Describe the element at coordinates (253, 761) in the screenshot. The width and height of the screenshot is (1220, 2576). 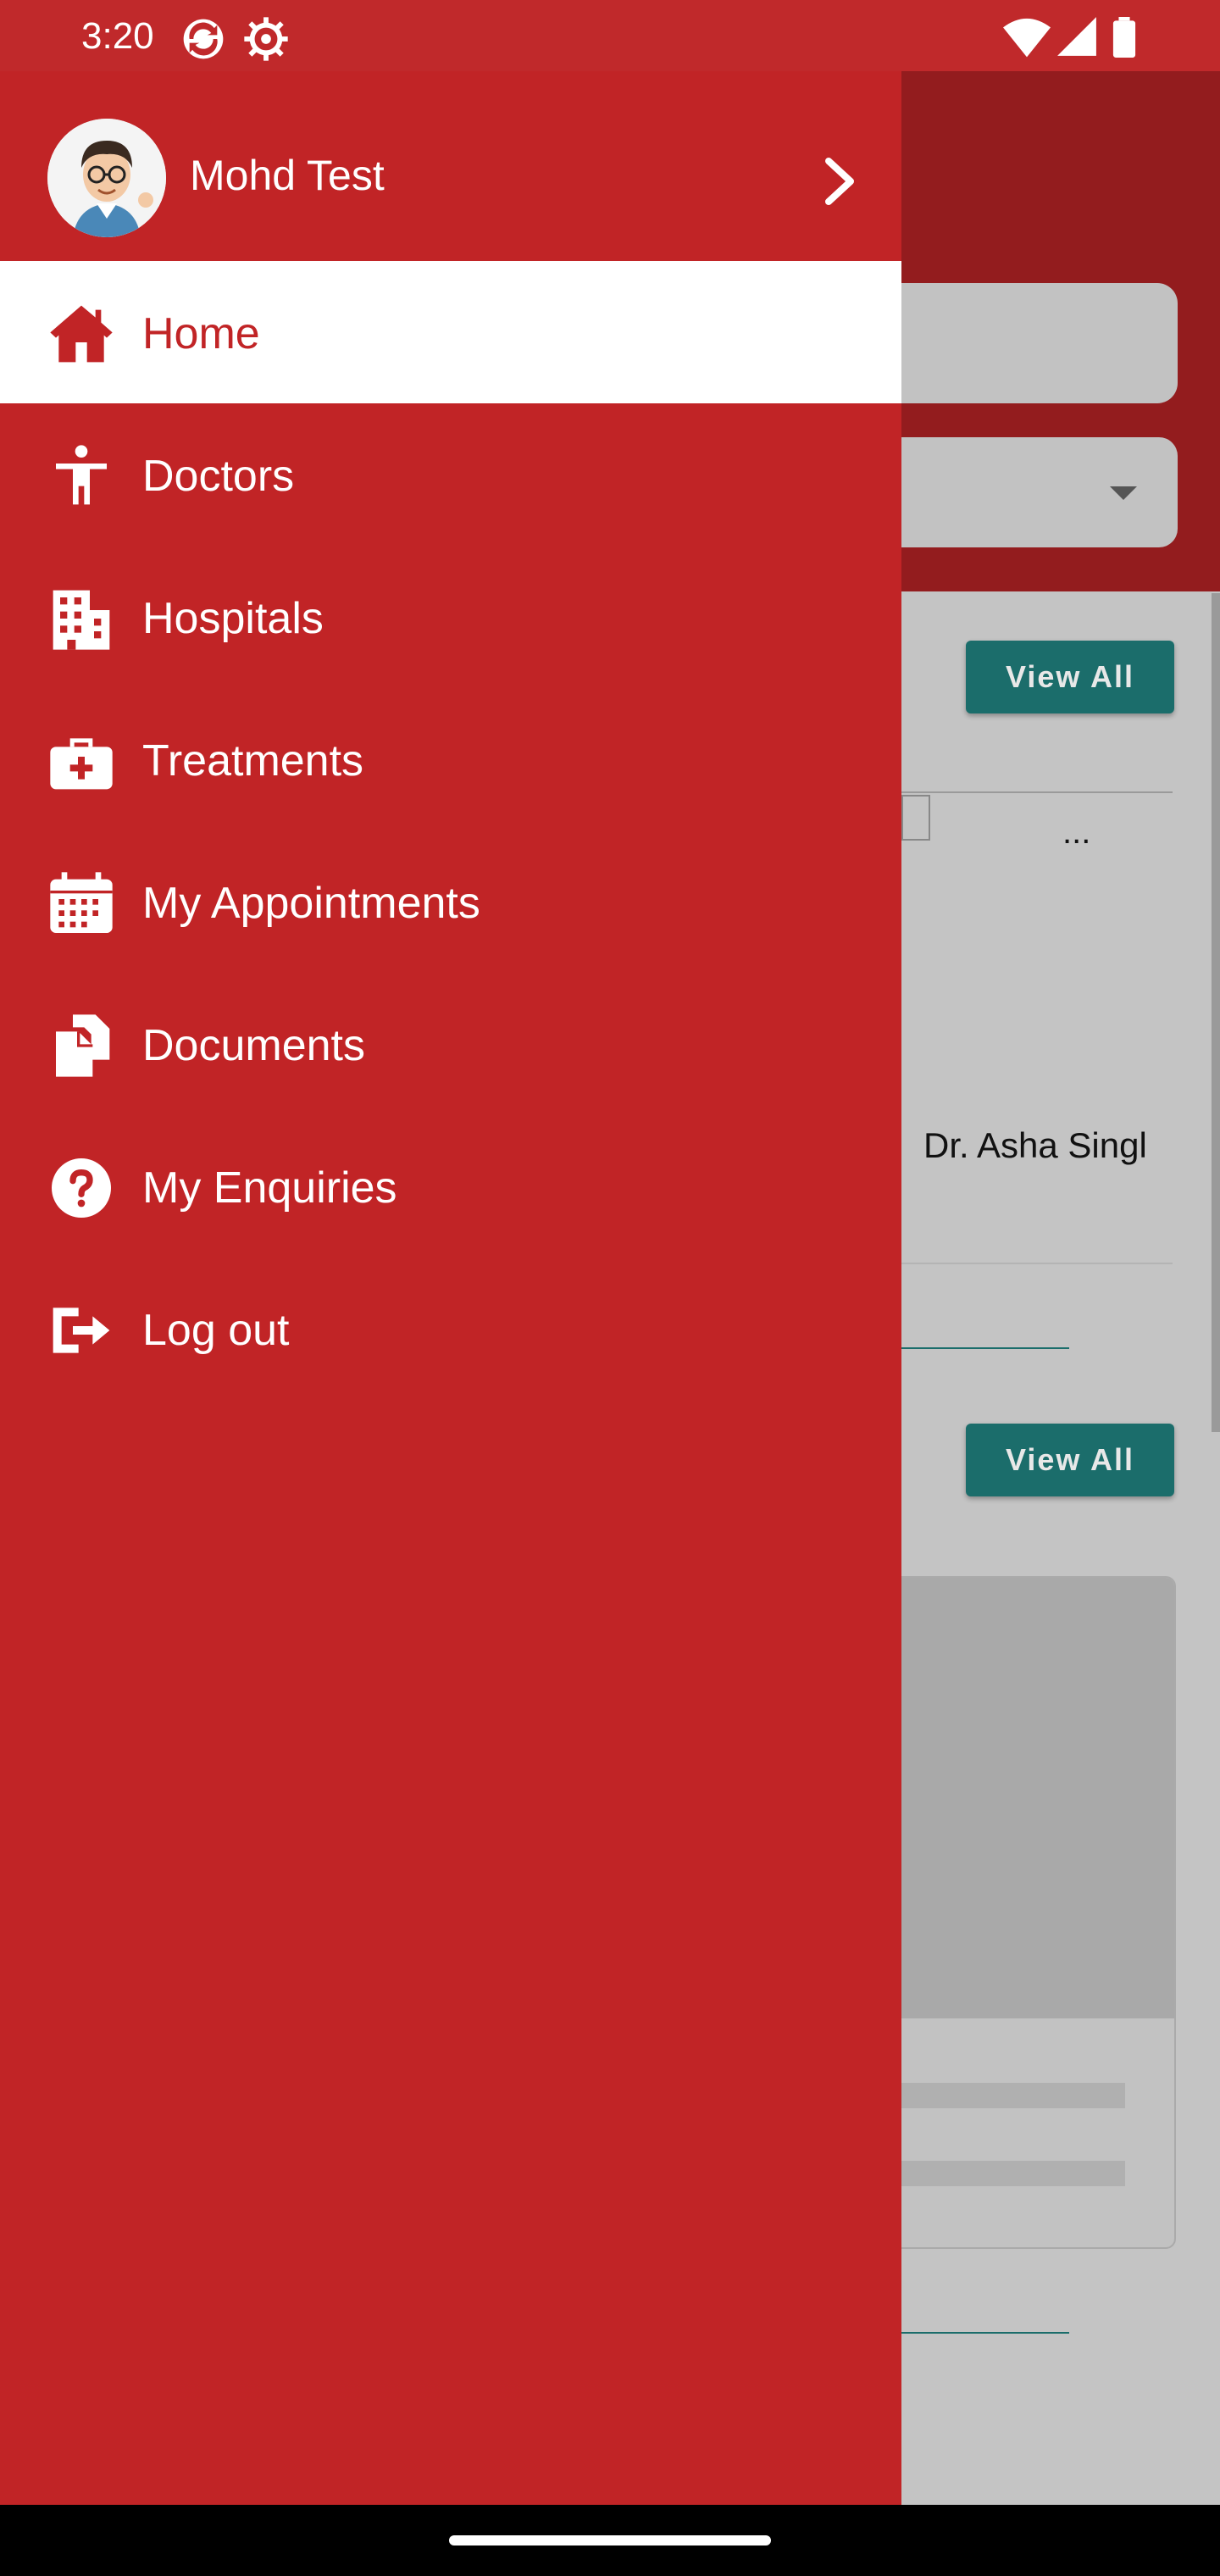
I see `drawer-item-label: Treatments` at that location.